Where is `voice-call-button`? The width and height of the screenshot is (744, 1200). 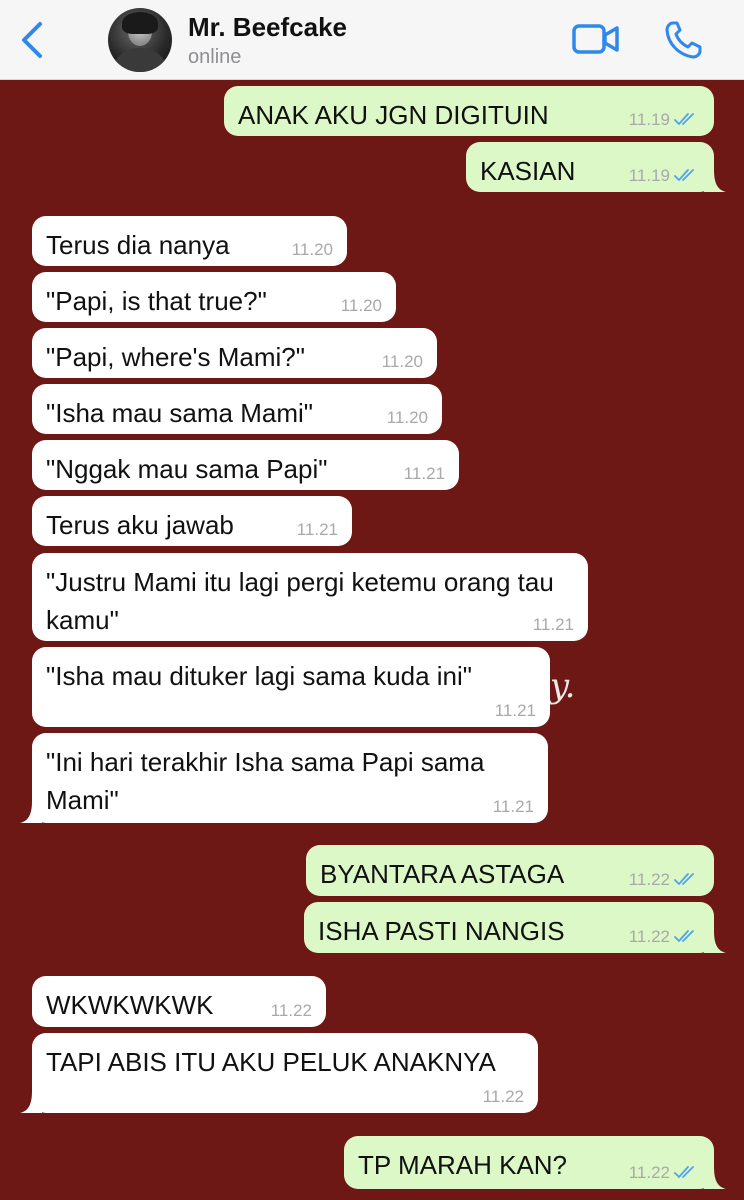
voice-call-button is located at coordinates (683, 40).